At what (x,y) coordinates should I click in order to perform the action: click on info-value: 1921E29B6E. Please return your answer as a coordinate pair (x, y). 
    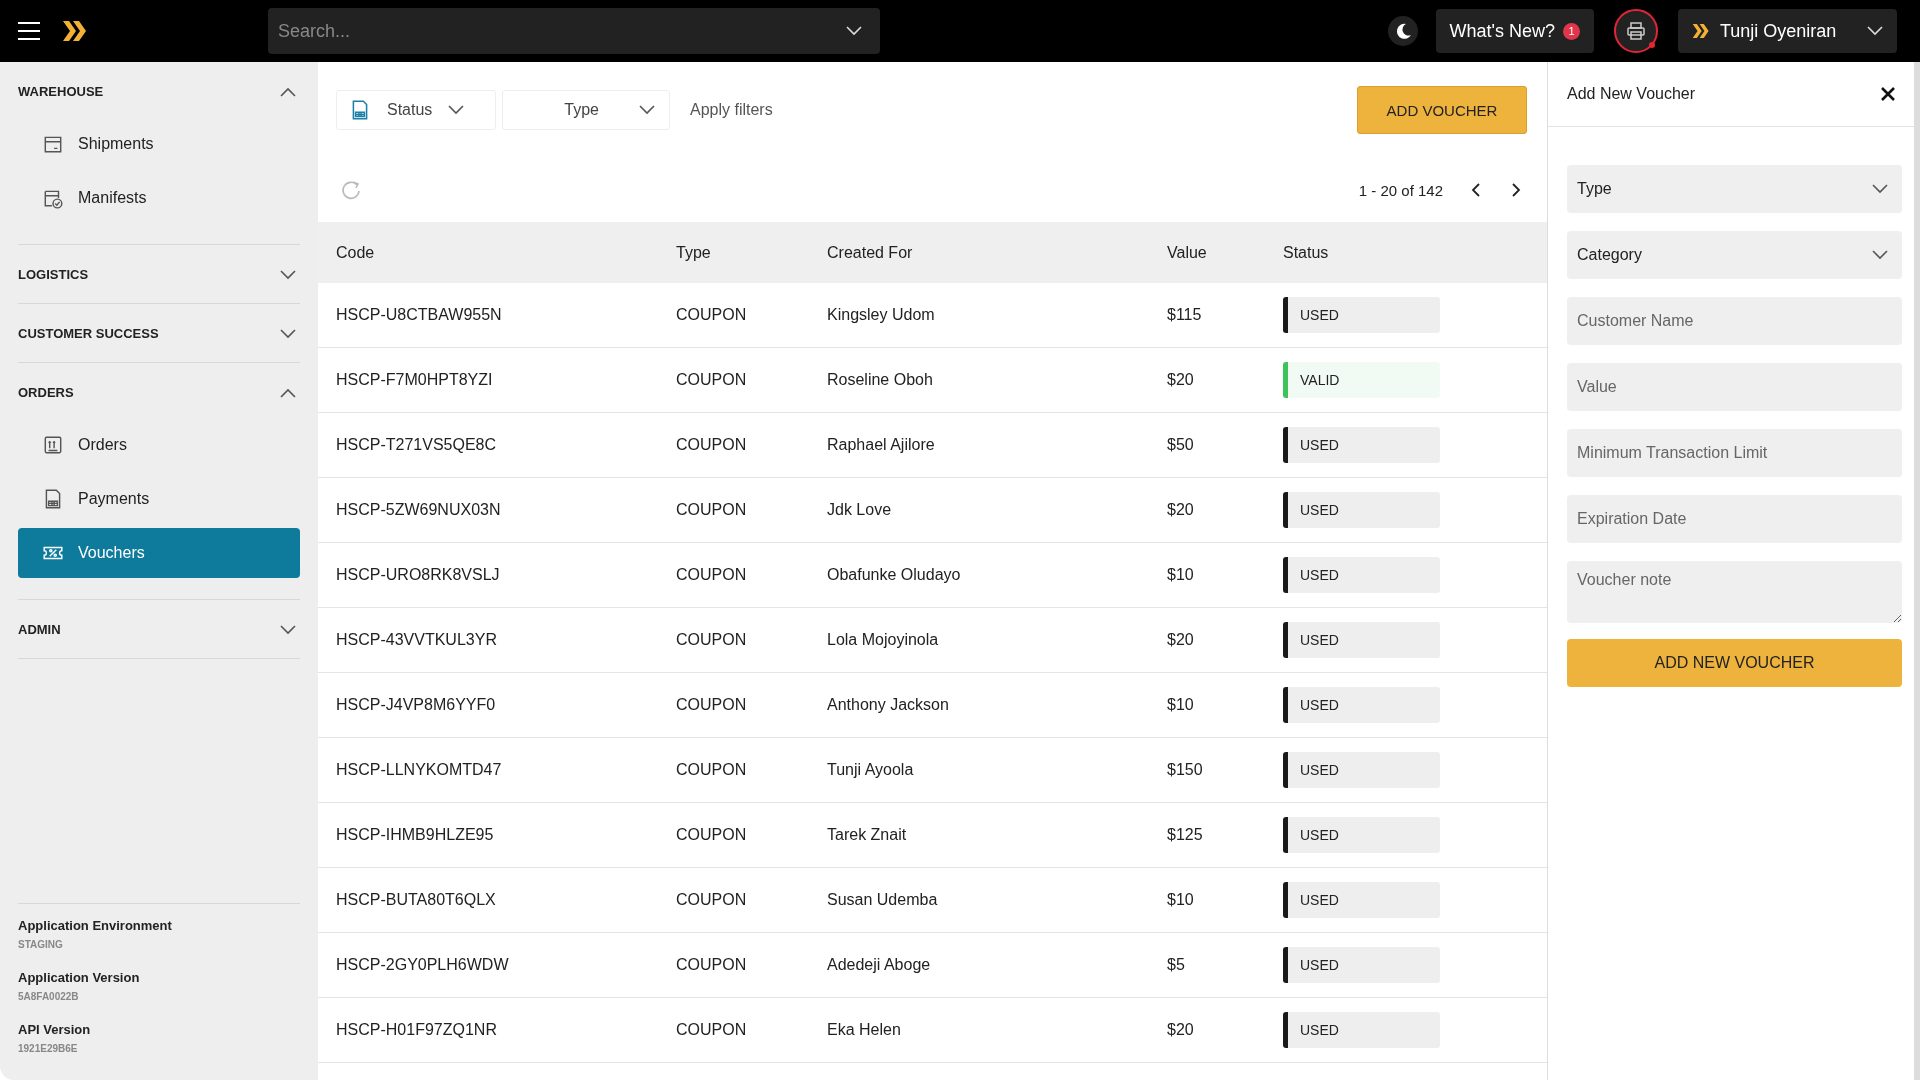
    Looking at the image, I should click on (48, 1048).